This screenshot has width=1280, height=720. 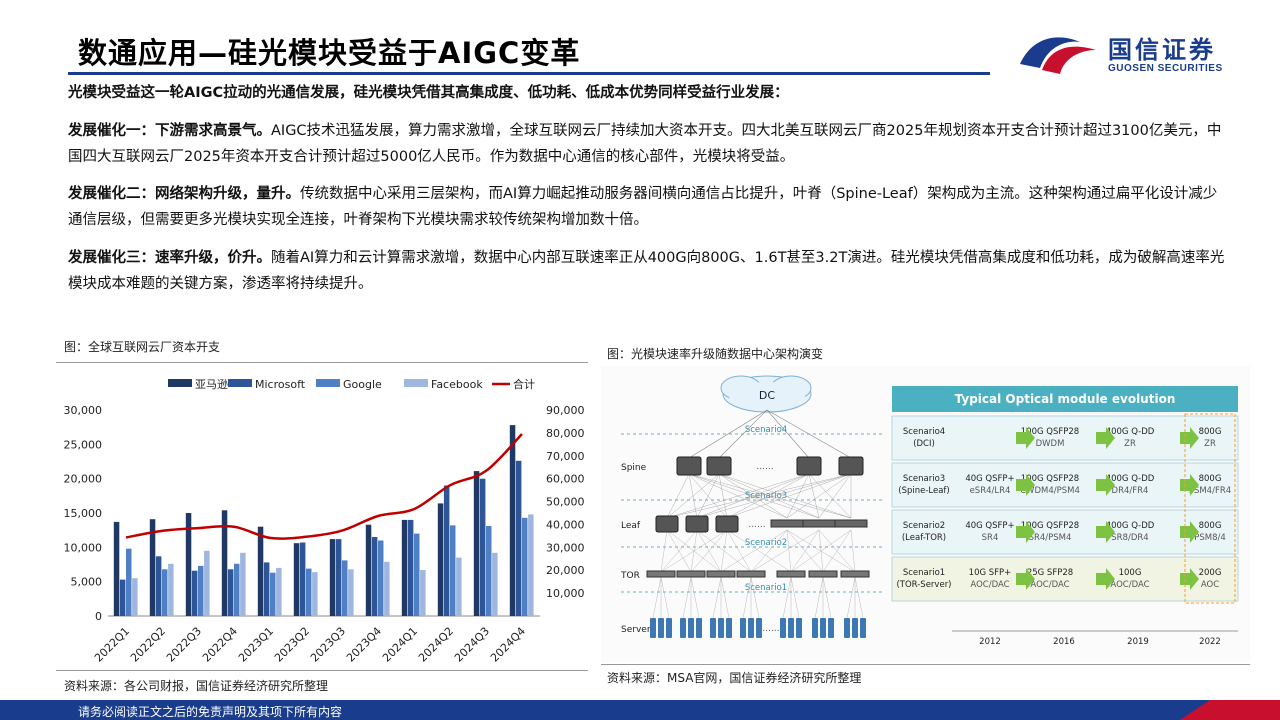 What do you see at coordinates (83, 547) in the screenshot?
I see `y-left-tick-label: 10,000` at bounding box center [83, 547].